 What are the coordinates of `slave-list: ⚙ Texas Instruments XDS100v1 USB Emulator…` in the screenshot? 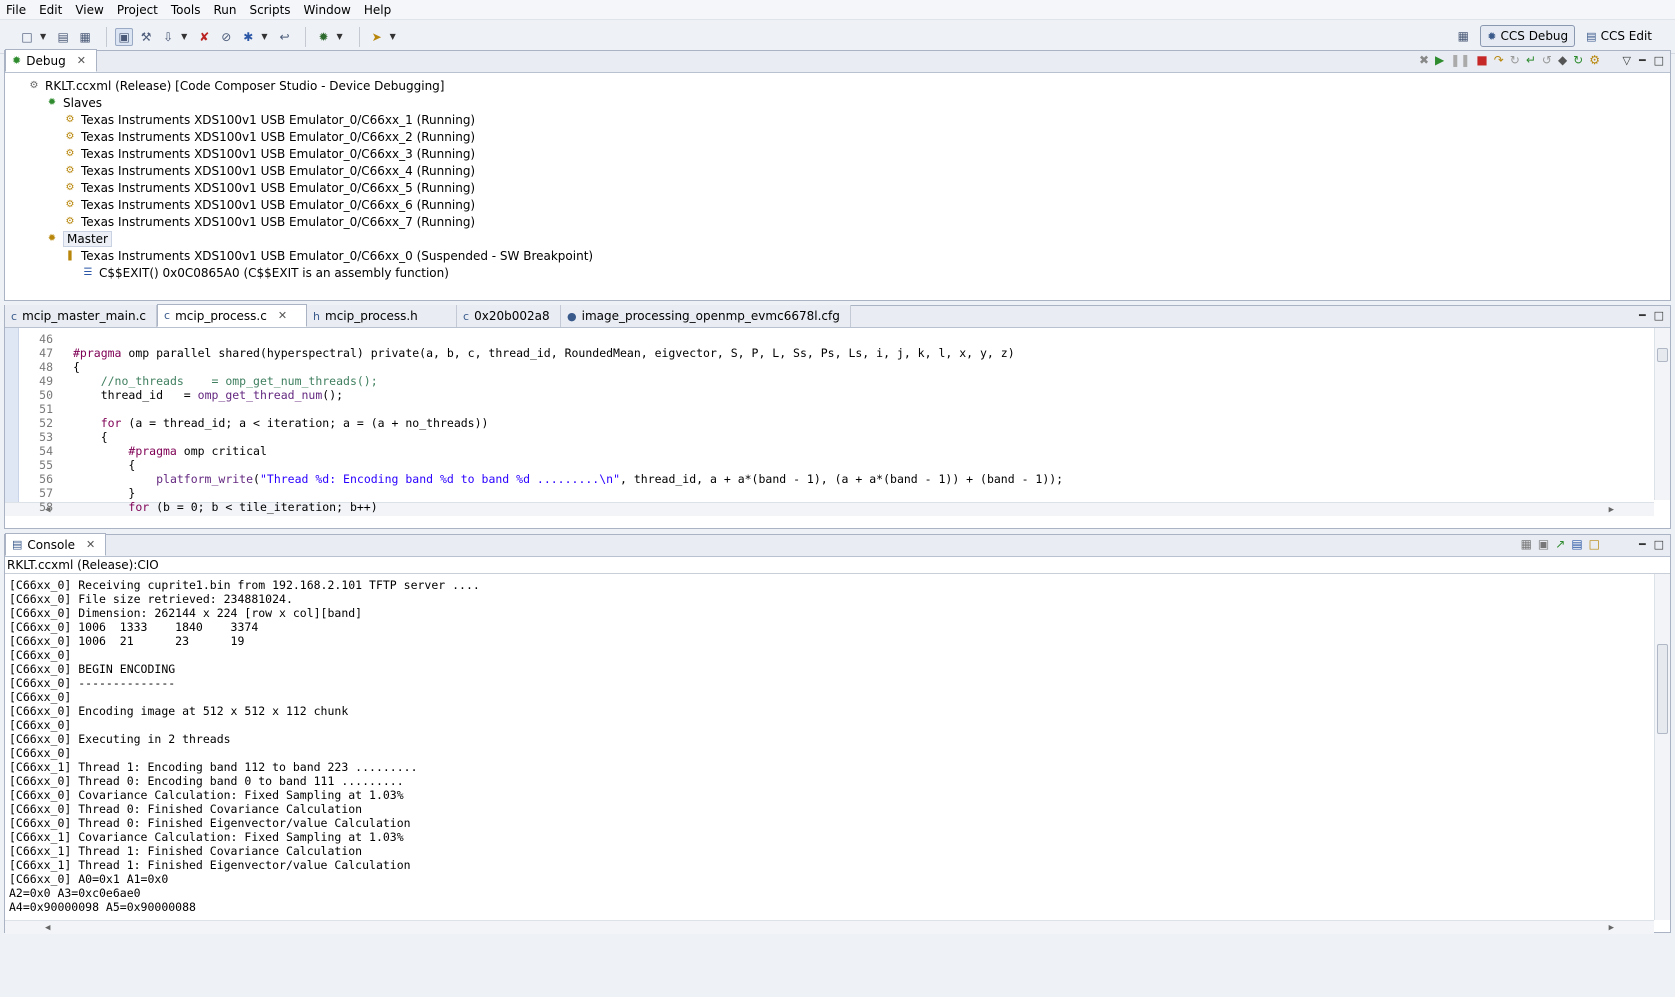 It's located at (837, 170).